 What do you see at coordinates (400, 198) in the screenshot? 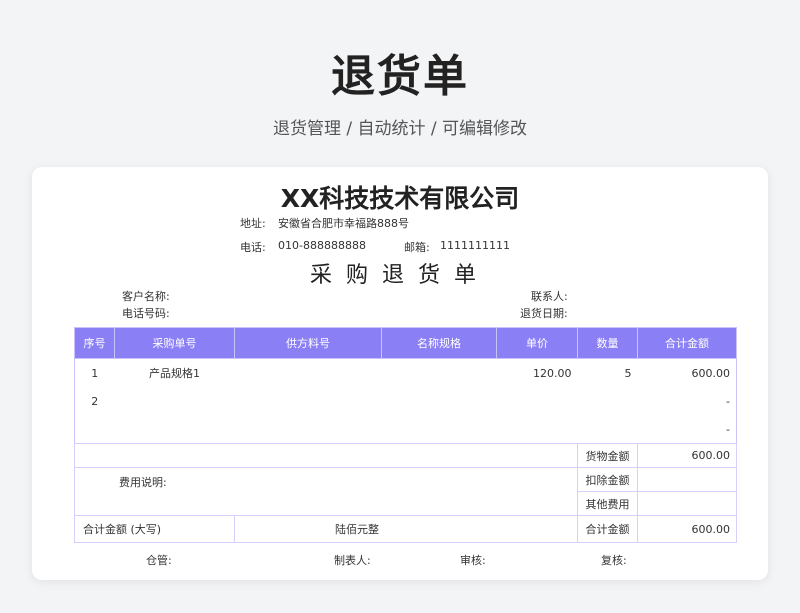
I see `company-name: XX科技技术有限公司` at bounding box center [400, 198].